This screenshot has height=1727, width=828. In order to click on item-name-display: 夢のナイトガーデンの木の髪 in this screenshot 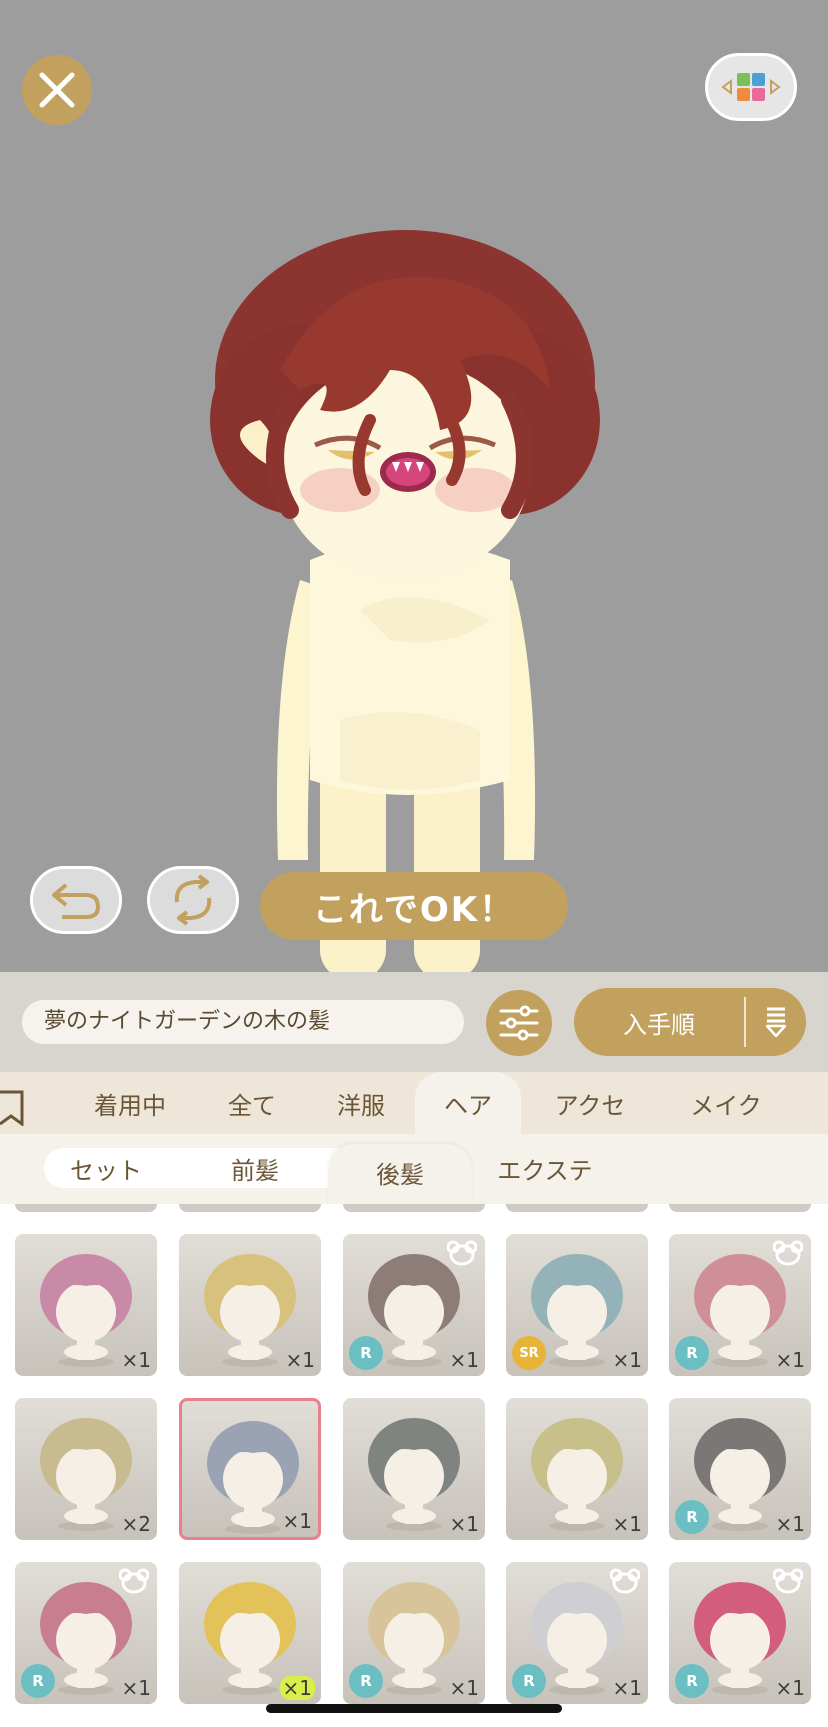, I will do `click(243, 1022)`.